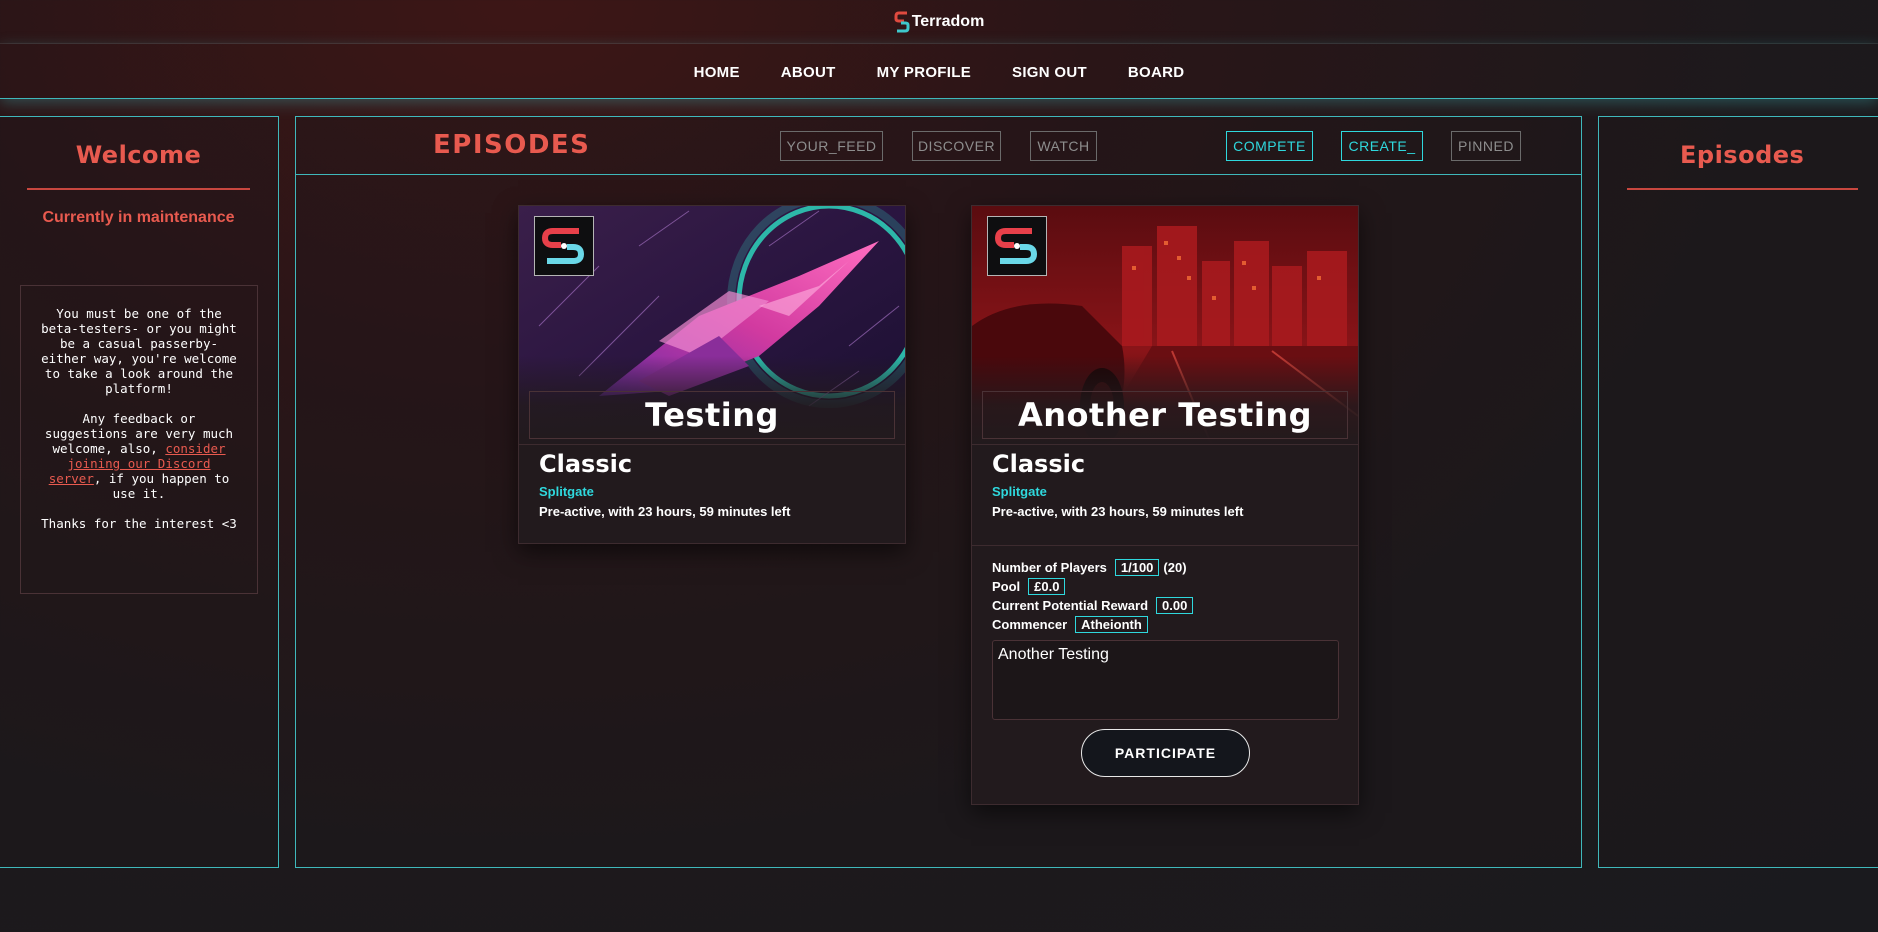 The width and height of the screenshot is (1878, 932). What do you see at coordinates (139, 523) in the screenshot?
I see `thanks-paragraph: Thanks for the interest <3` at bounding box center [139, 523].